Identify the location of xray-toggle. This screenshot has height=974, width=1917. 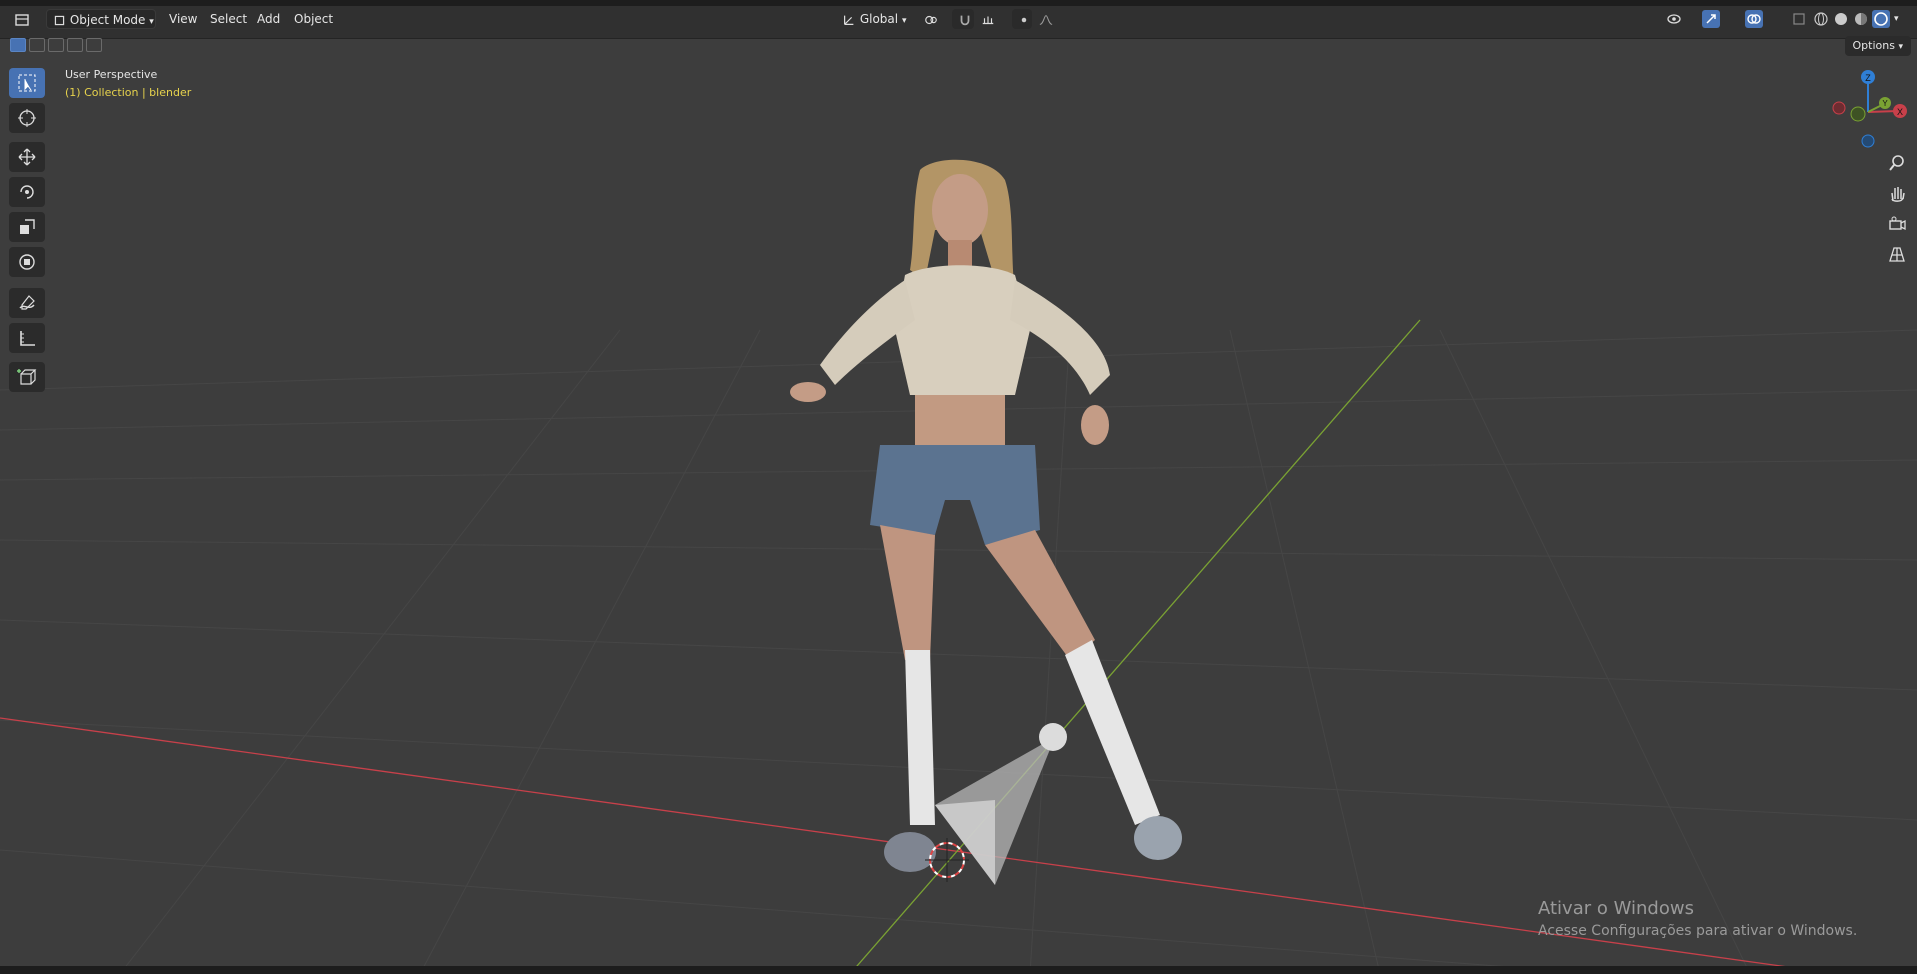
(1799, 19).